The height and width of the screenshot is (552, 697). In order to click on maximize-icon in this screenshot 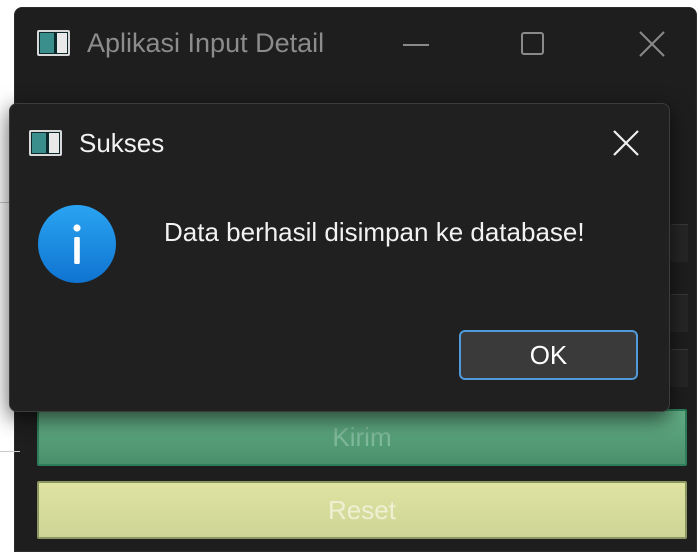, I will do `click(532, 43)`.